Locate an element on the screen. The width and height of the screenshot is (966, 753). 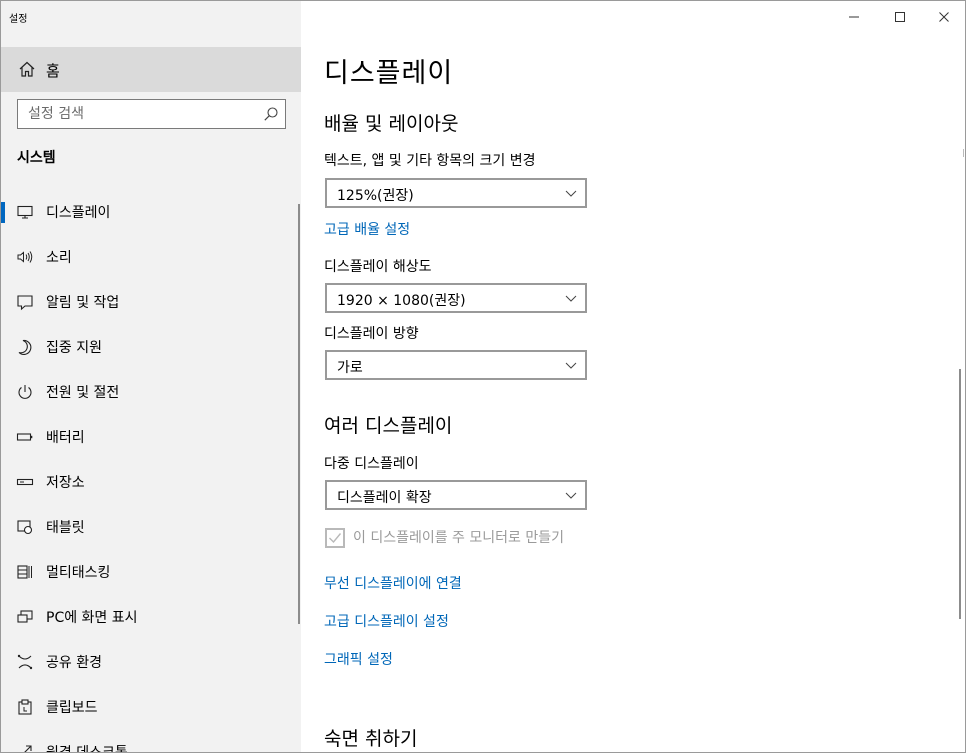
sidebar-item-label: 배터리 is located at coordinates (65, 438).